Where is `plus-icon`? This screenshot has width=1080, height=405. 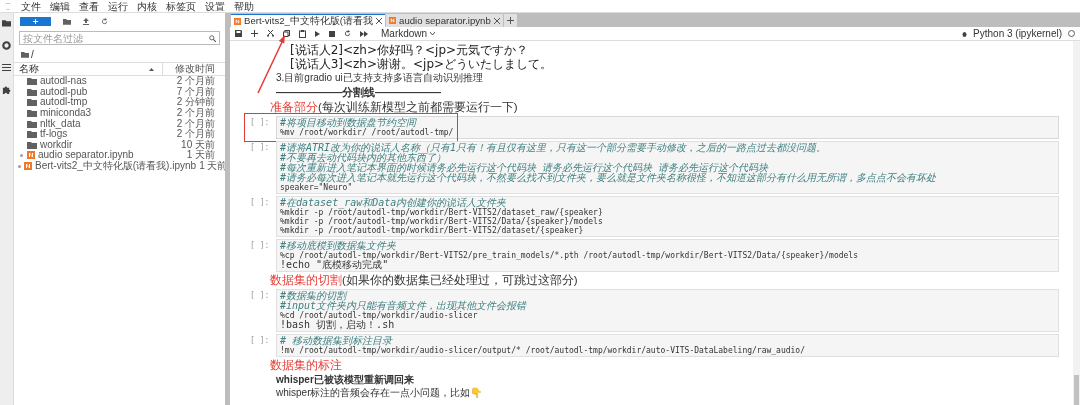
plus-icon is located at coordinates (510, 20).